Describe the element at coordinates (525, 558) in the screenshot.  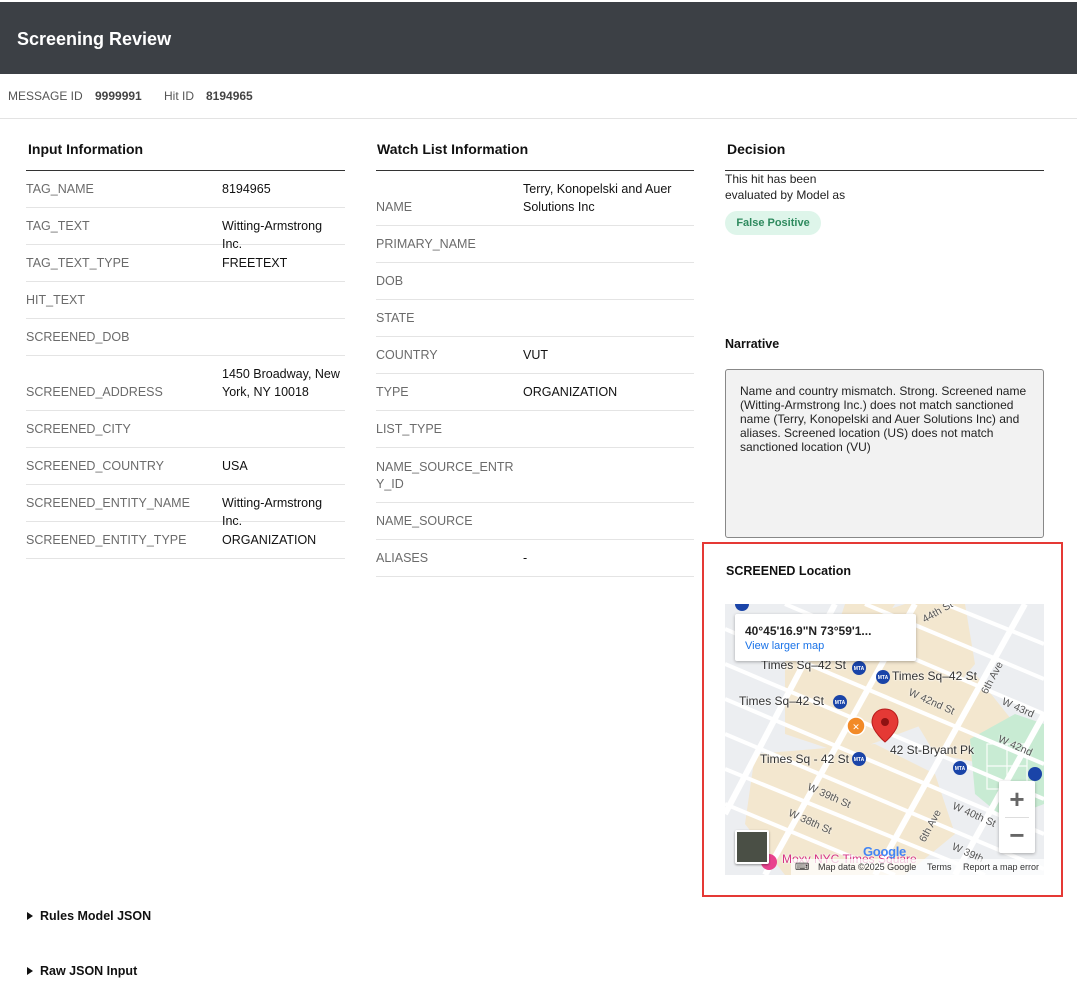
I see `field-value: -` at that location.